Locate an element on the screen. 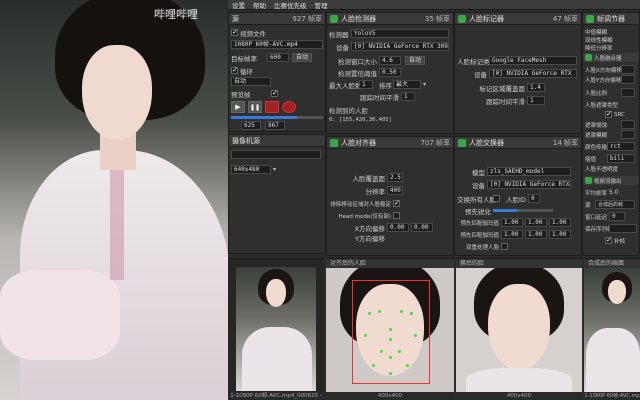  swapper-model-label: 模型 is located at coordinates (478, 172).